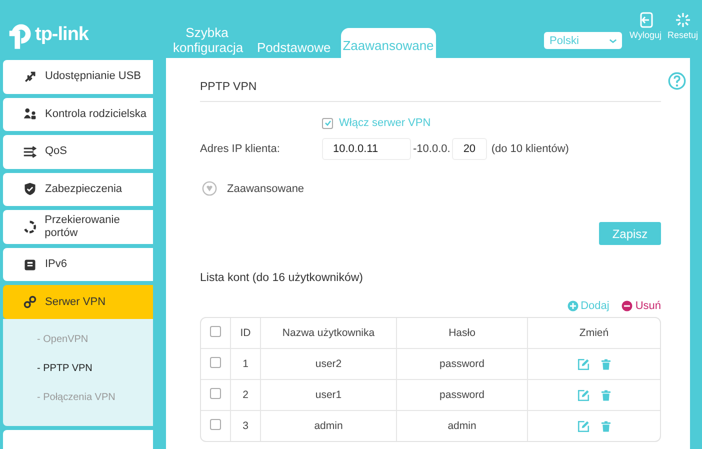  Describe the element at coordinates (245, 426) in the screenshot. I see `table-cell: 3` at that location.